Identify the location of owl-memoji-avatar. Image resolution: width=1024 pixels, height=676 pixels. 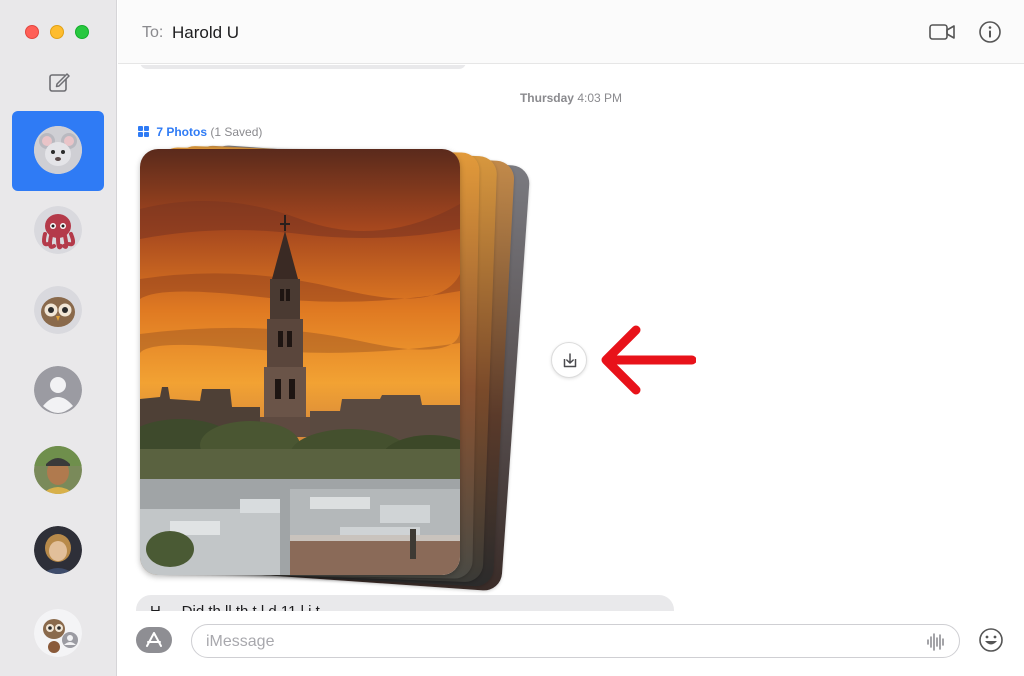
(58, 310).